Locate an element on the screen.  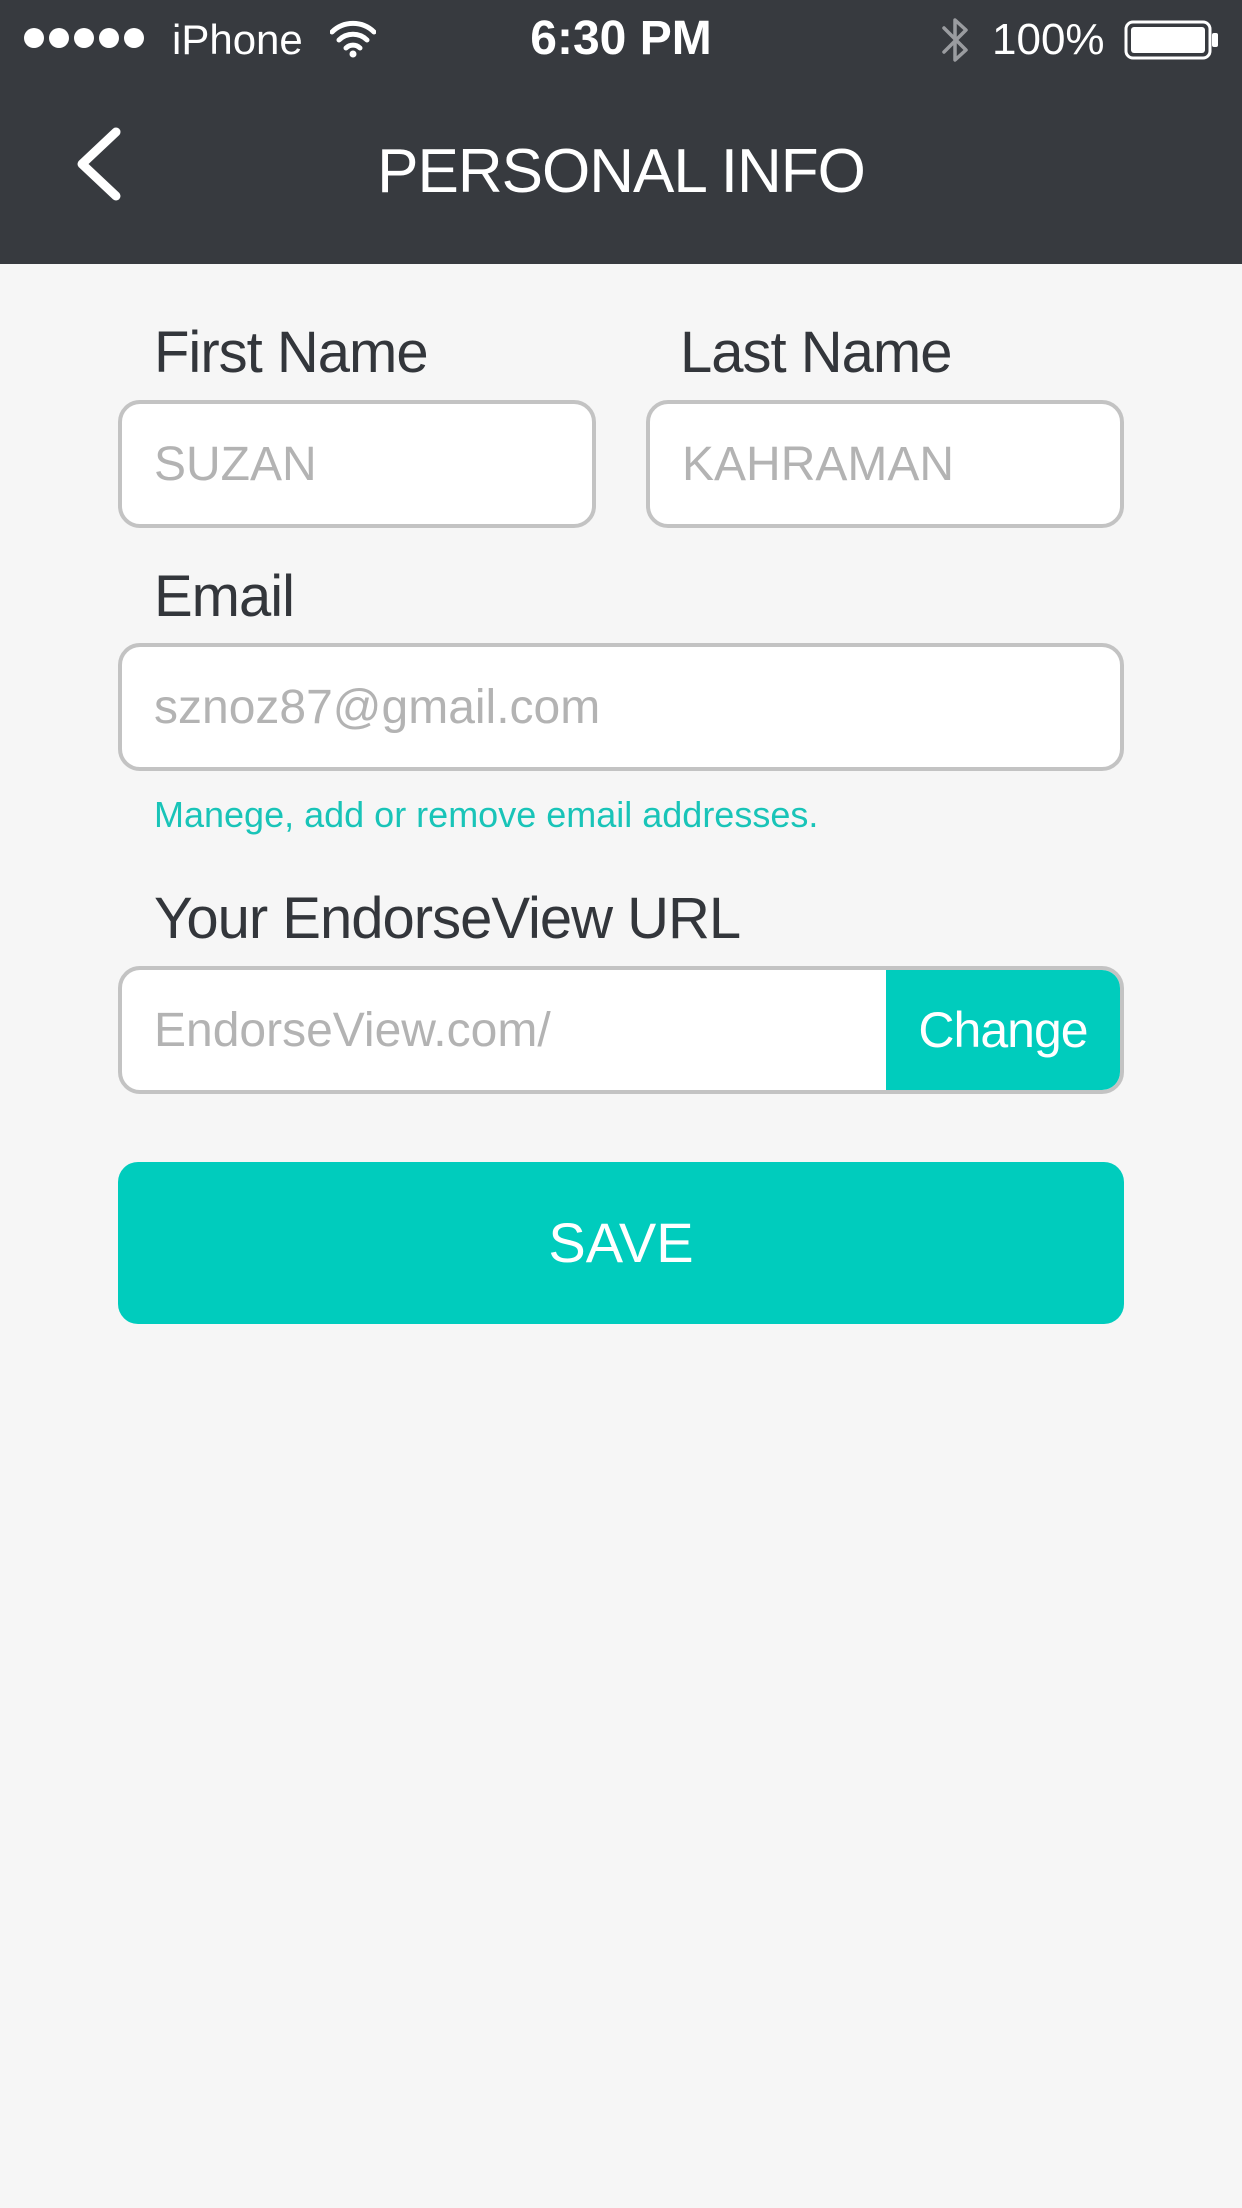
manage-emails-link: Manege, add or remove email addresses. is located at coordinates (486, 815).